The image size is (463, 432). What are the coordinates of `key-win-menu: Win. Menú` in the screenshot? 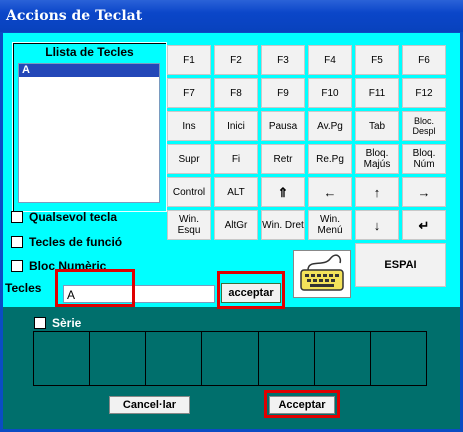 It's located at (330, 225).